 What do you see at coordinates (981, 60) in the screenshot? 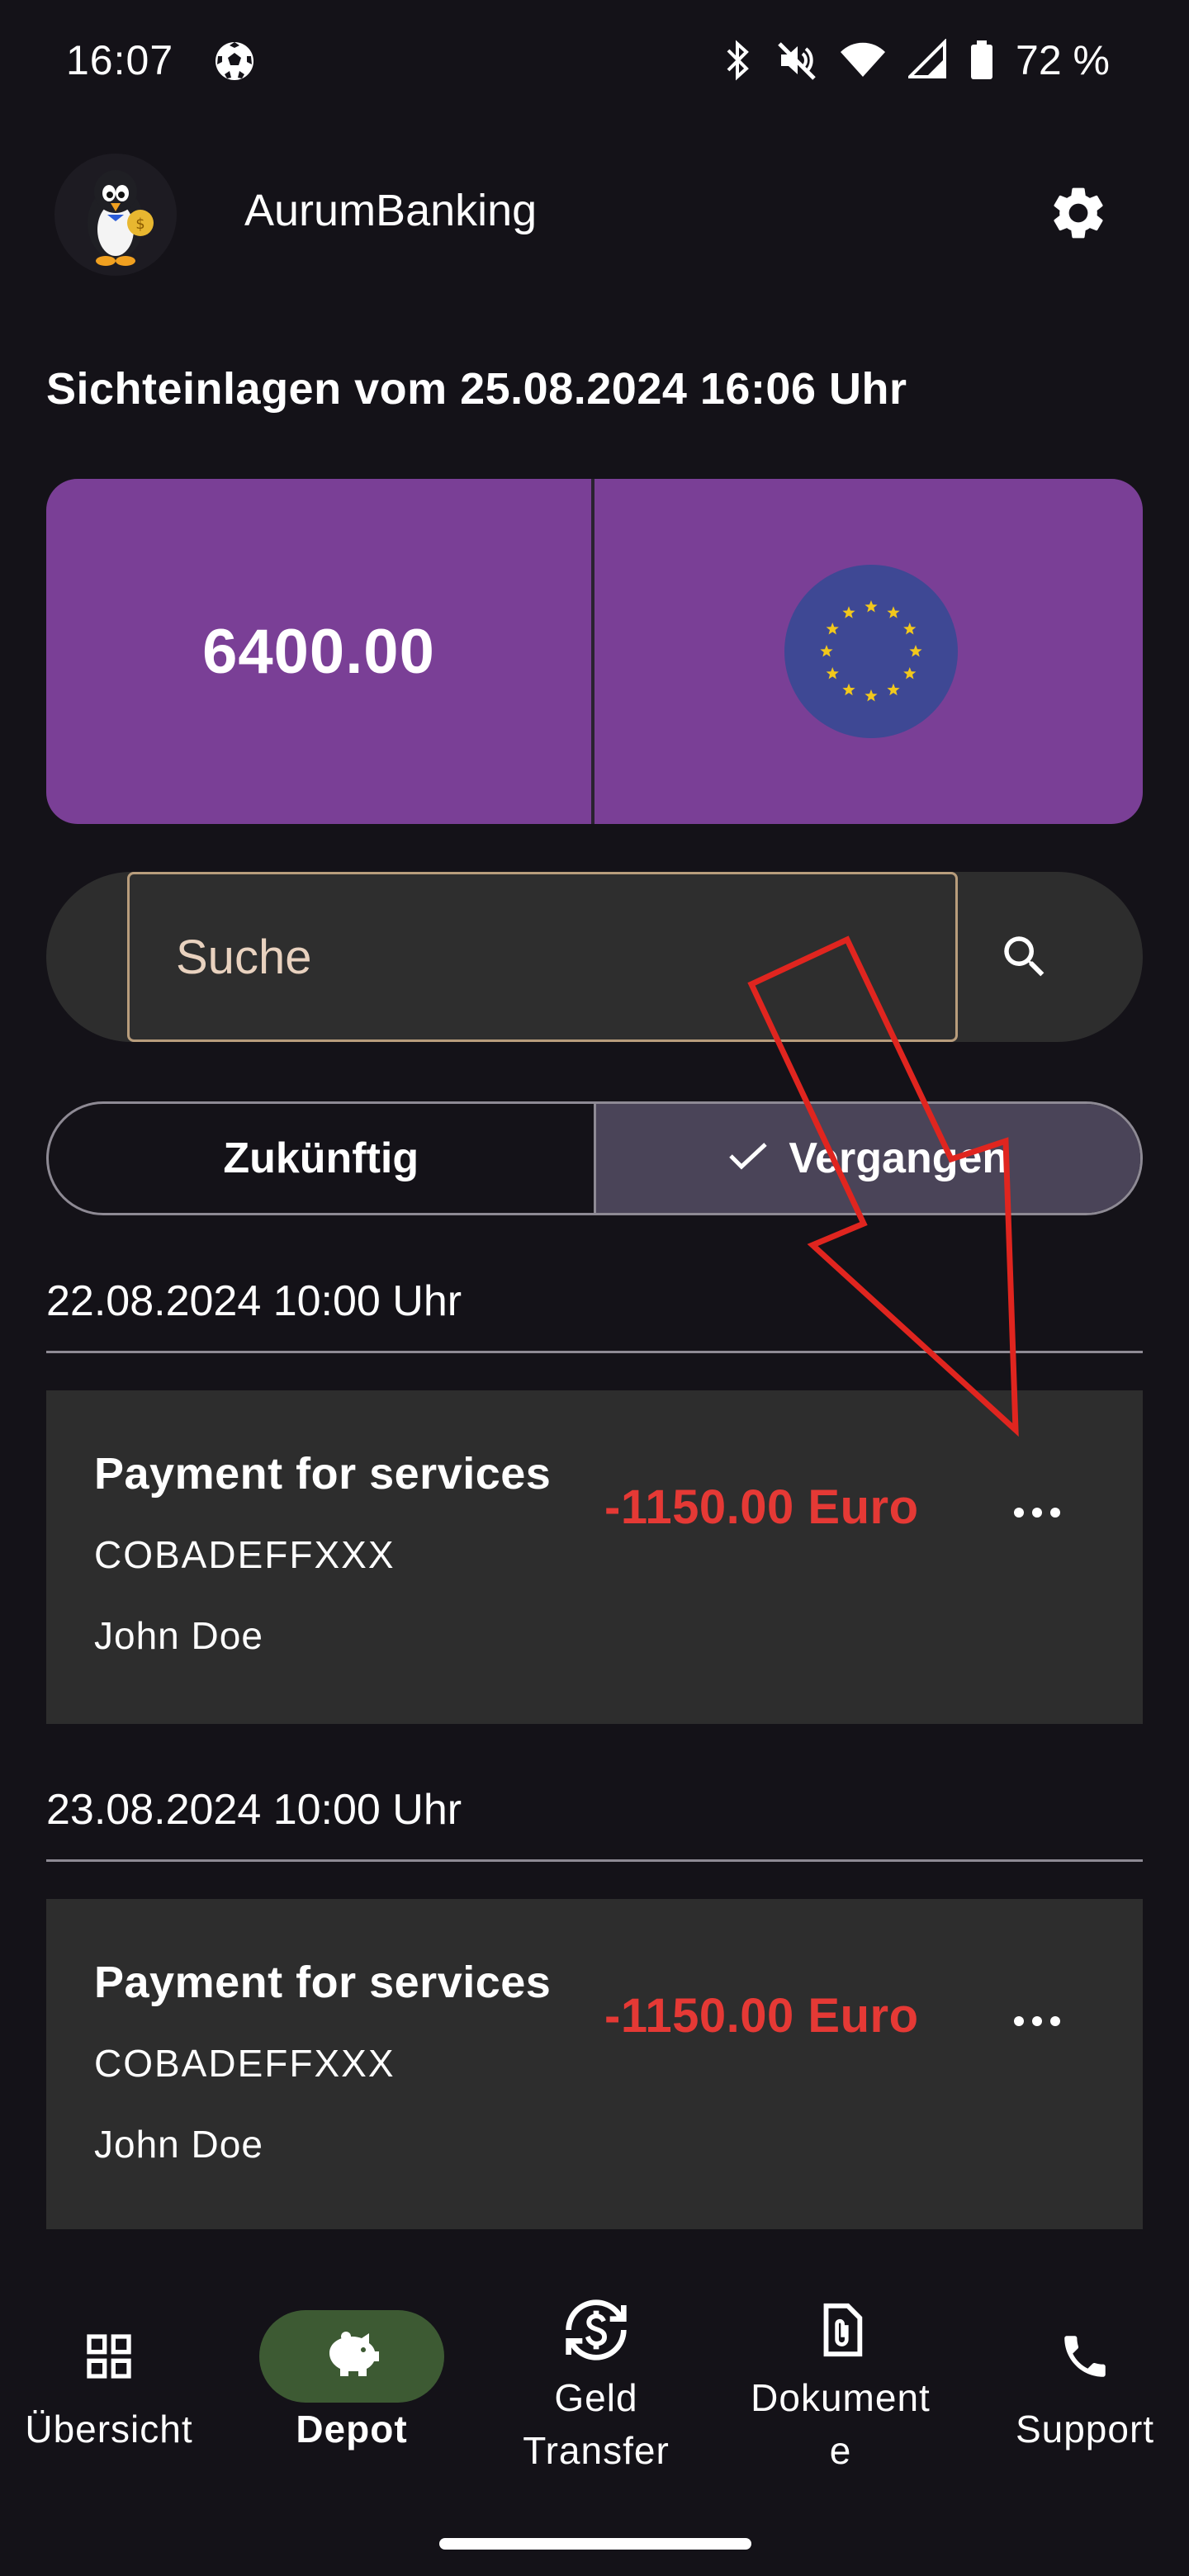
I see `battery-icon` at bounding box center [981, 60].